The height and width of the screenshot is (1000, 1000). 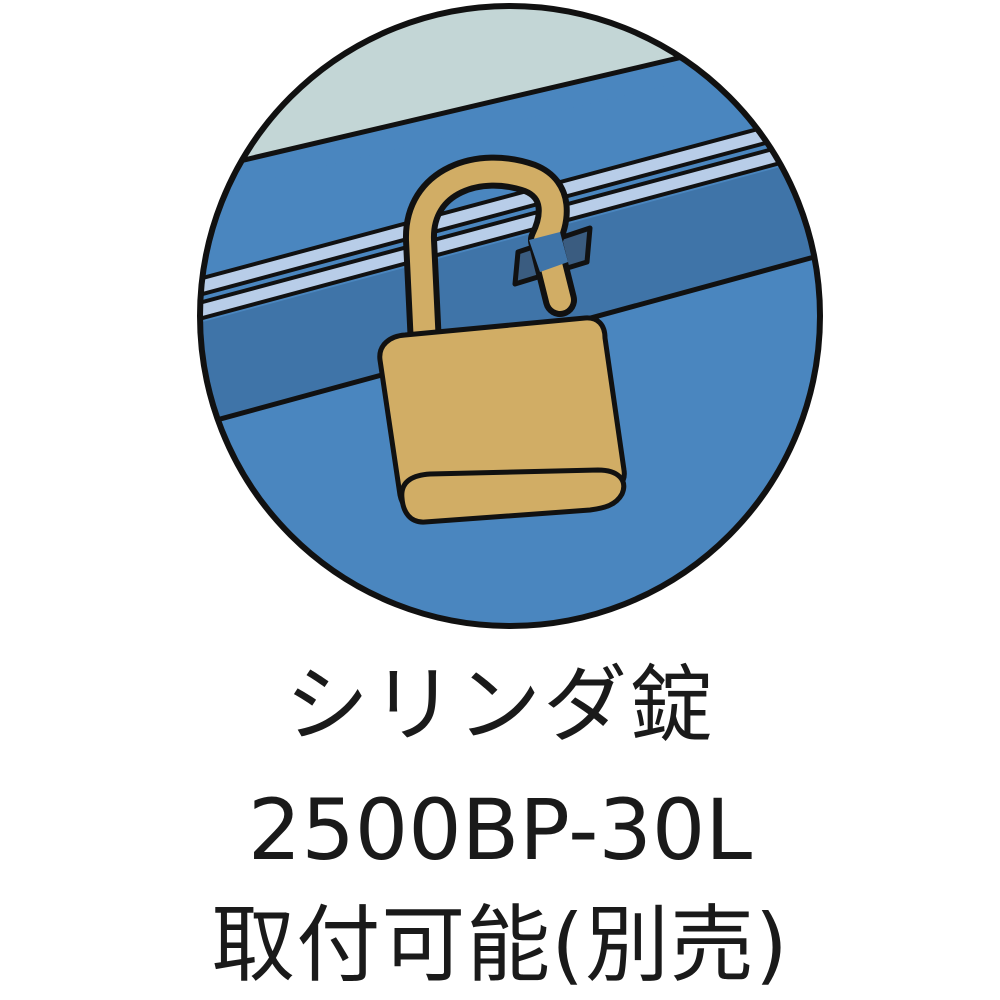 I want to click on caption-line-cylinder-lock: シリンダ錠, so click(x=499, y=705).